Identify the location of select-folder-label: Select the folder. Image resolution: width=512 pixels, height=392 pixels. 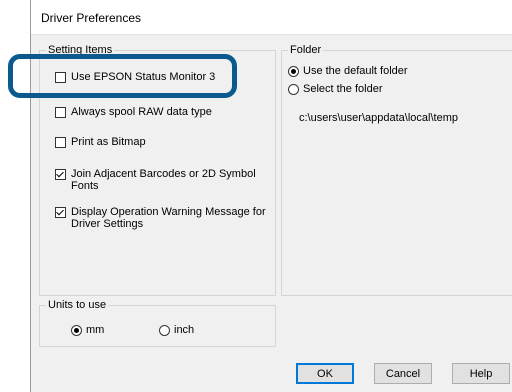
(343, 89).